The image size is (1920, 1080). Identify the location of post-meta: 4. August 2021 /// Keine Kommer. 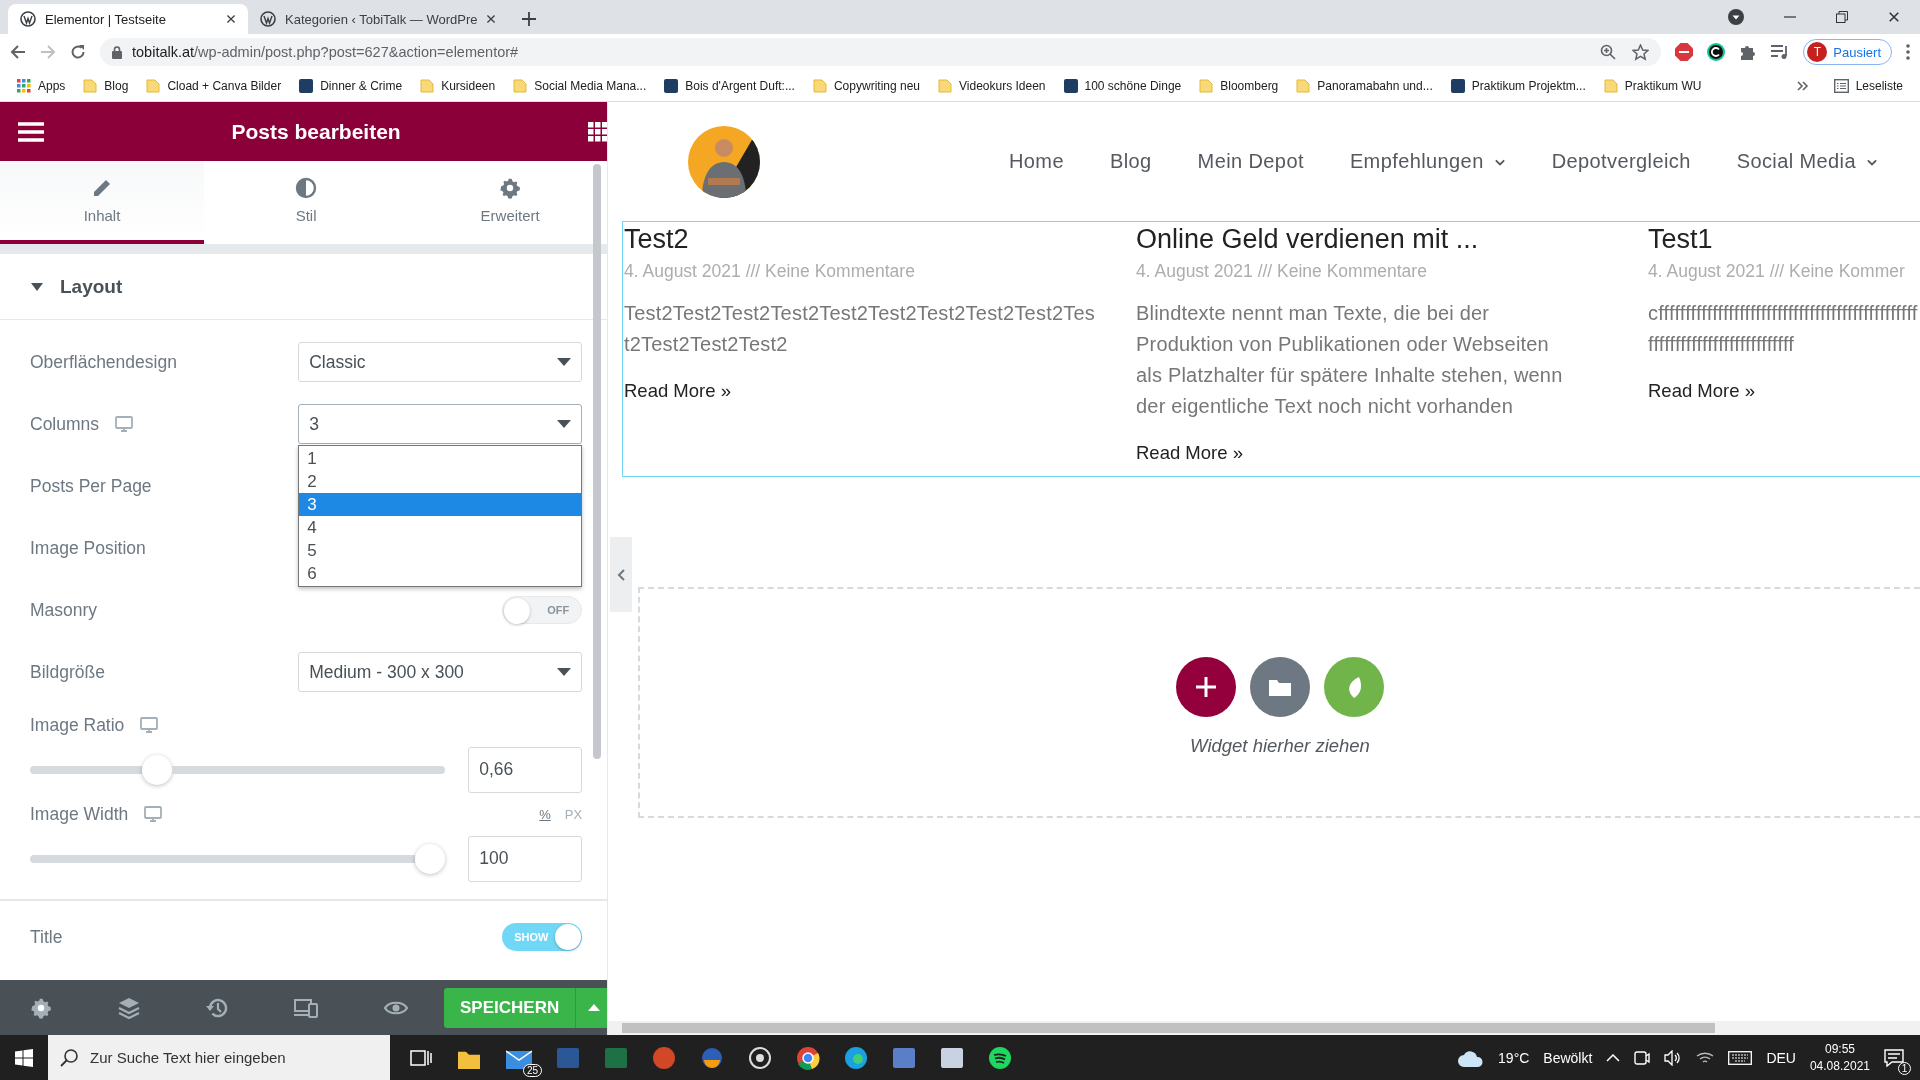
(1777, 271).